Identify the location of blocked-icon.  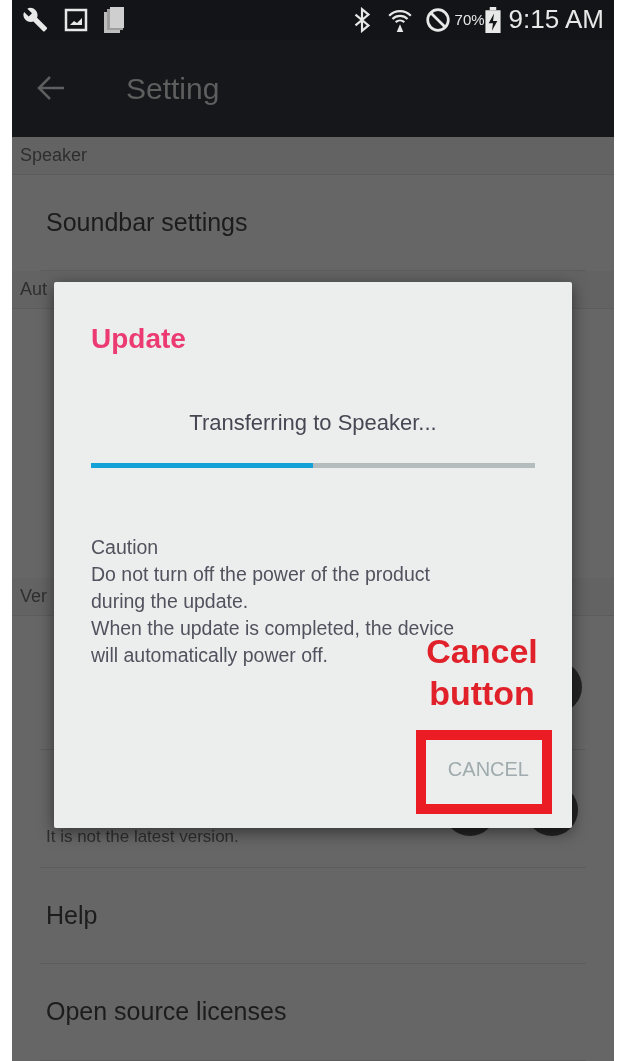
(437, 19).